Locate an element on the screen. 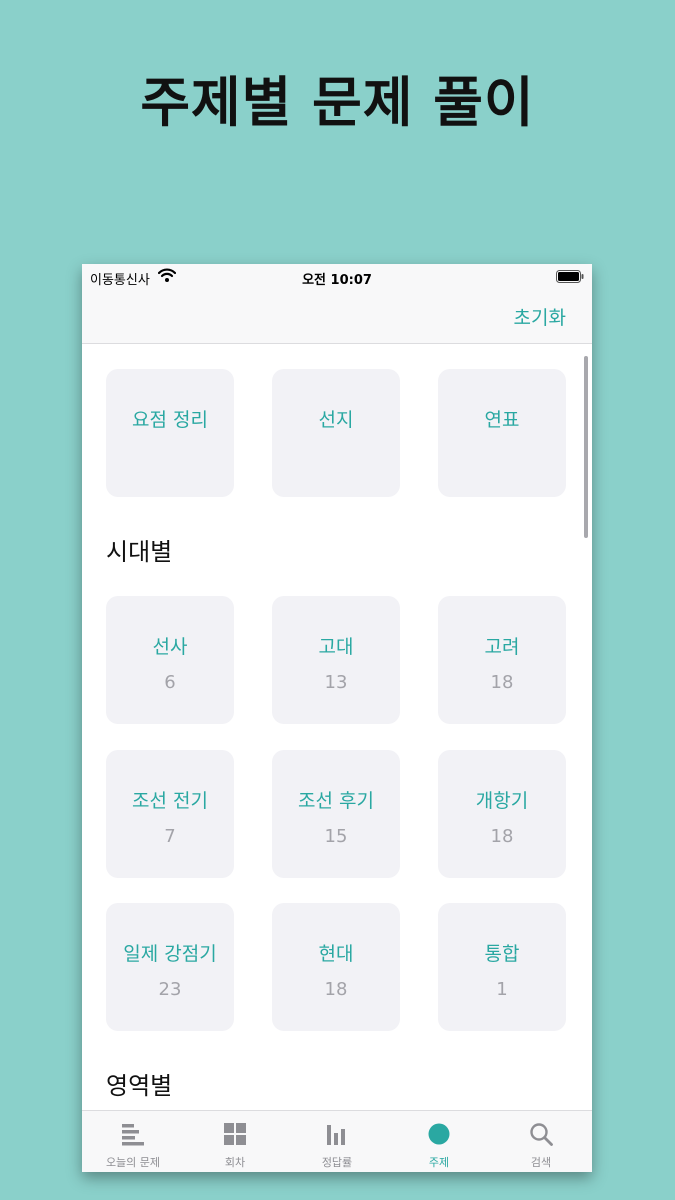 The width and height of the screenshot is (675, 1200). battery-icon is located at coordinates (570, 276).